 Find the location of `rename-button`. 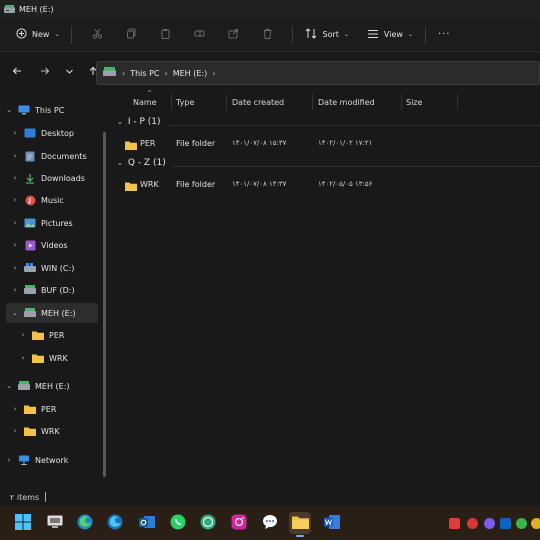

rename-button is located at coordinates (199, 35).